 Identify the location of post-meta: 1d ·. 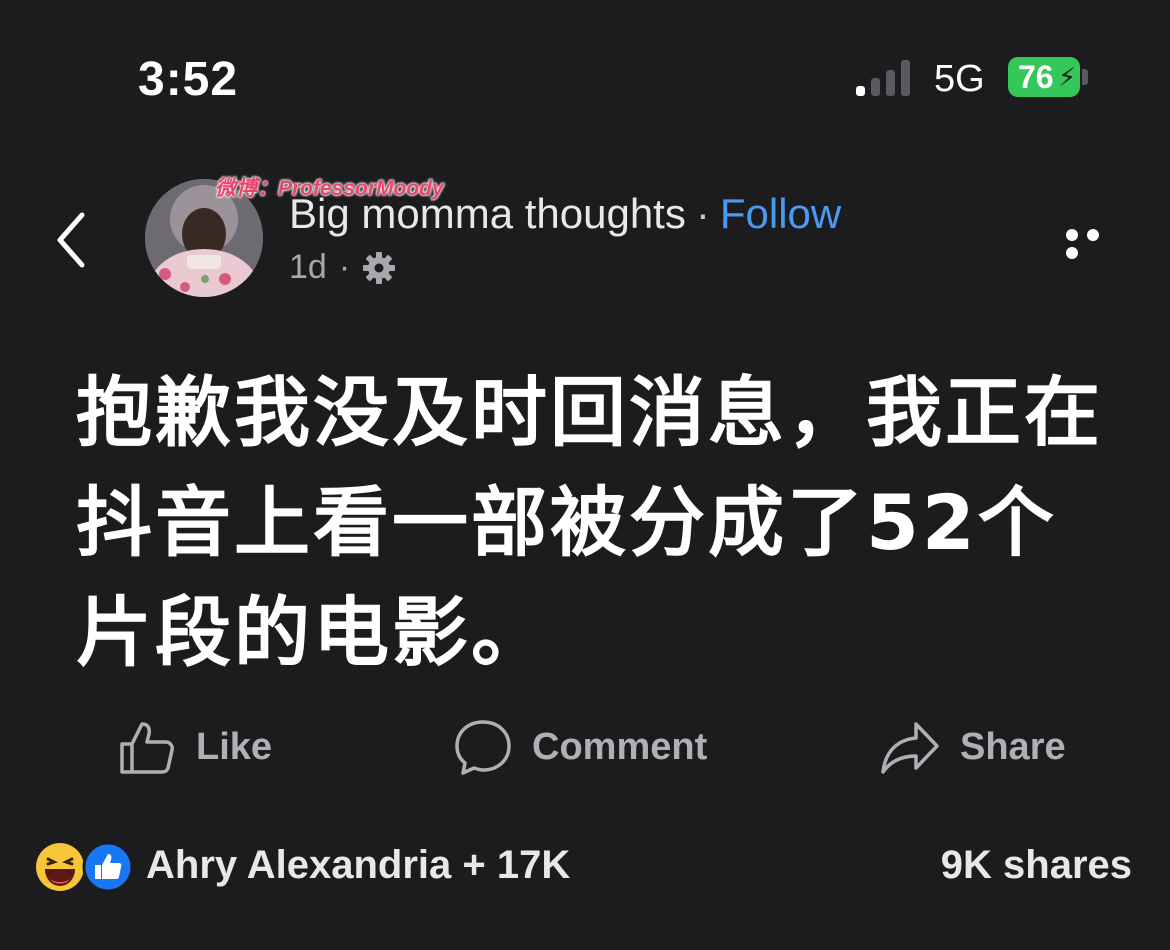
(342, 267).